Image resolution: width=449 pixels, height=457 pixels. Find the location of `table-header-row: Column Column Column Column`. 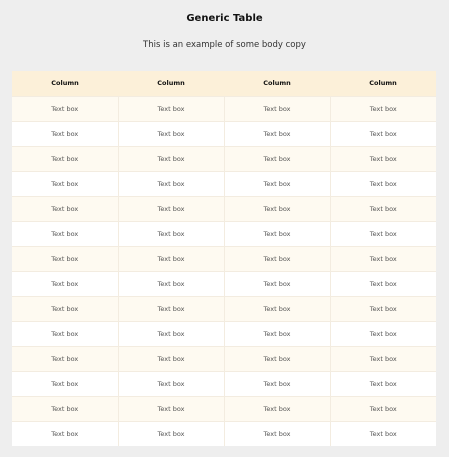

table-header-row: Column Column Column Column is located at coordinates (224, 83).